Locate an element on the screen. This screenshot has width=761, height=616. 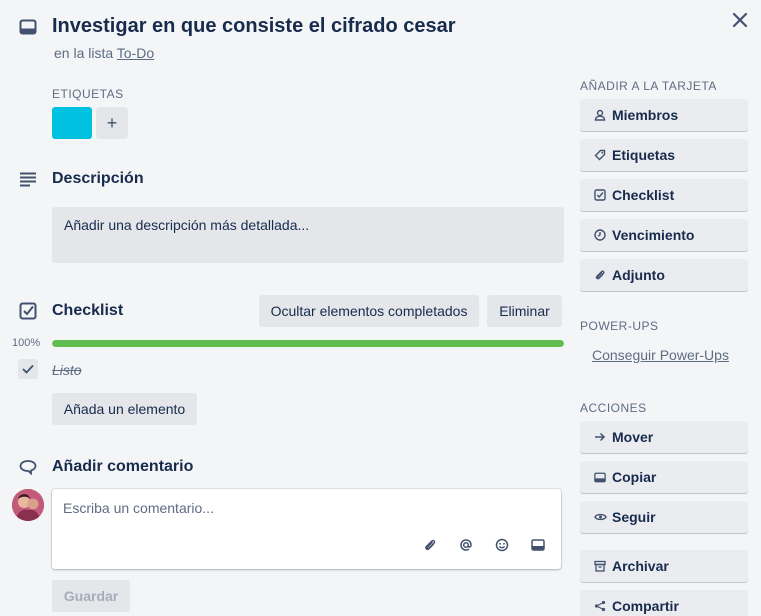
checklist-progress-bar is located at coordinates (308, 343).